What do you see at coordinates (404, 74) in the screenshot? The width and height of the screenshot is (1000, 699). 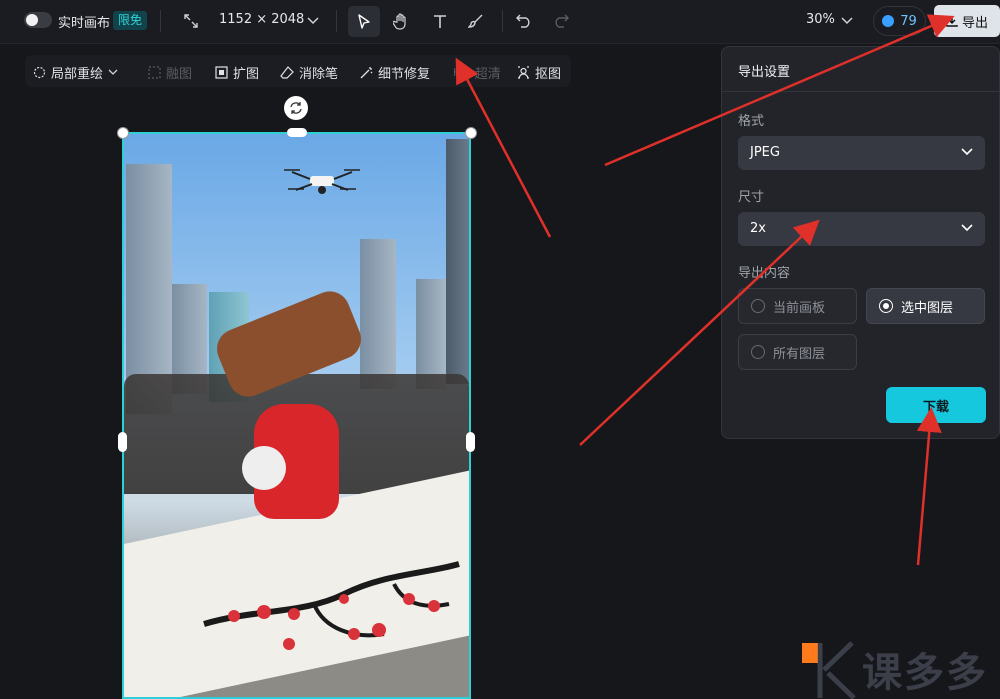 I see `detail-repair-label: 细节修复` at bounding box center [404, 74].